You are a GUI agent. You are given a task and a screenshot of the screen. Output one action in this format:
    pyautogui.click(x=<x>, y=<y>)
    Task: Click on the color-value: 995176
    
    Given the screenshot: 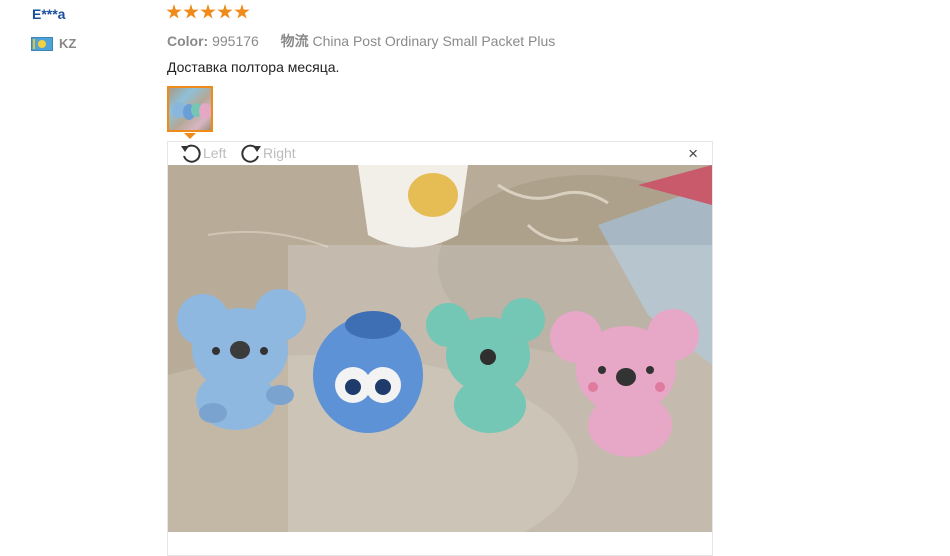 What is the action you would take?
    pyautogui.click(x=235, y=41)
    